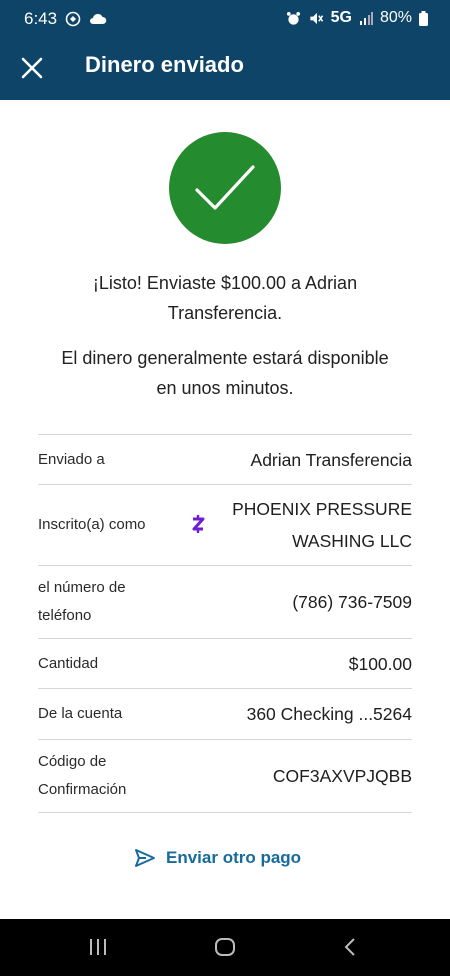 This screenshot has height=976, width=450. I want to click on enrolled-label: Inscrito(a) como, so click(92, 524).